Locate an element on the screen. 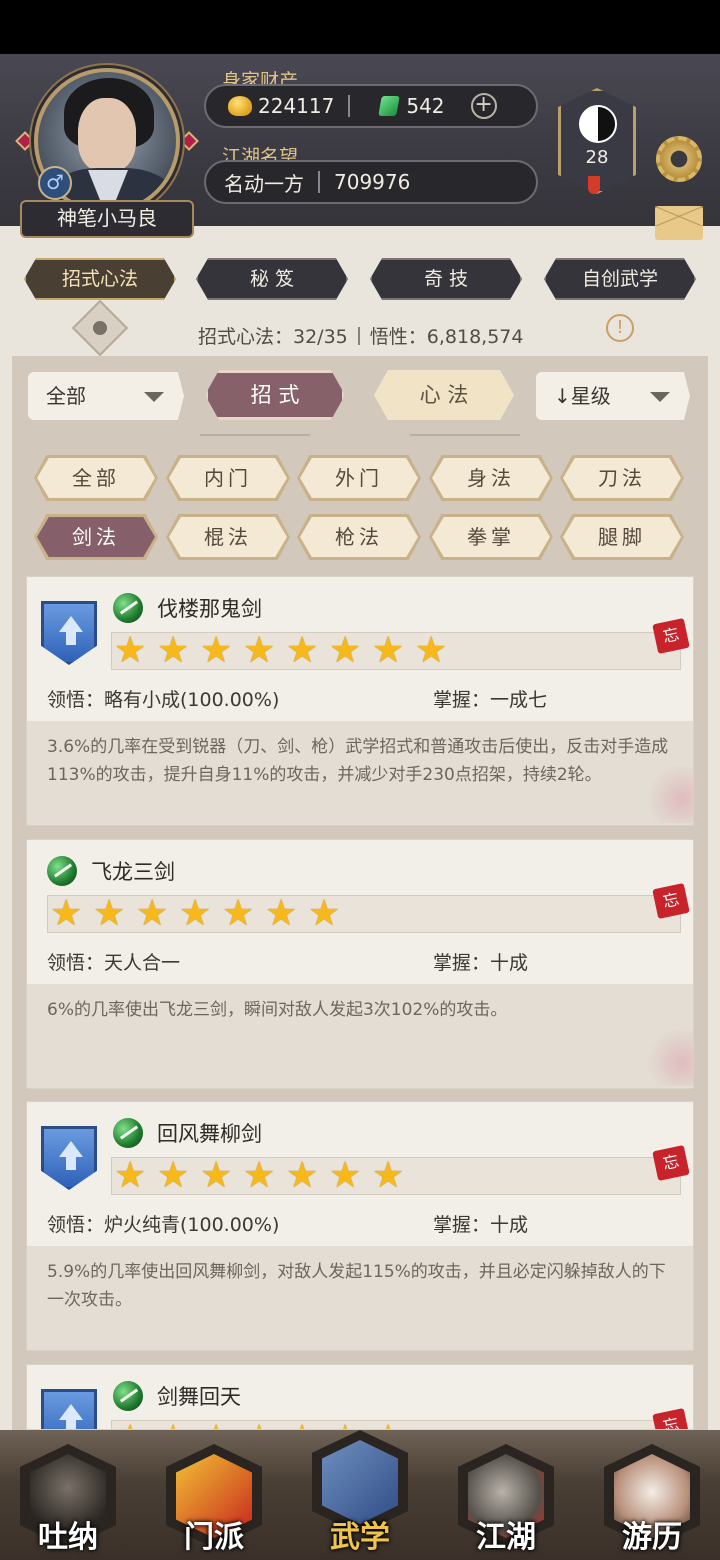 This screenshot has width=720, height=1560. category-outer-school: 外门 is located at coordinates (359, 478).